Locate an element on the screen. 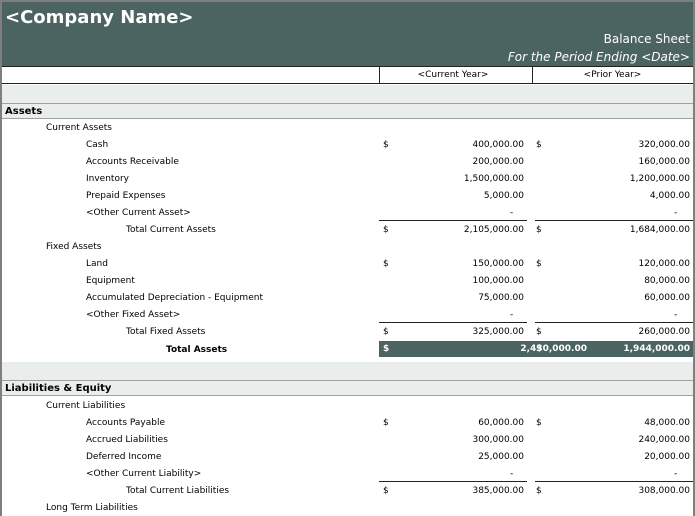  sheet-title: Balance Sheet is located at coordinates (646, 39).